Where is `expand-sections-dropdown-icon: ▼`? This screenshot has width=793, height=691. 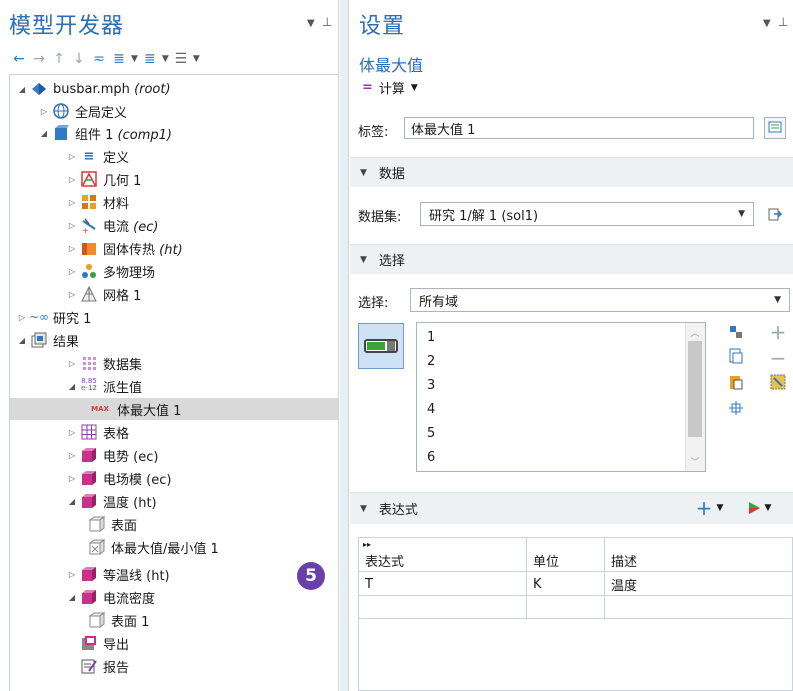
expand-sections-dropdown-icon: ▼ is located at coordinates (134, 59).